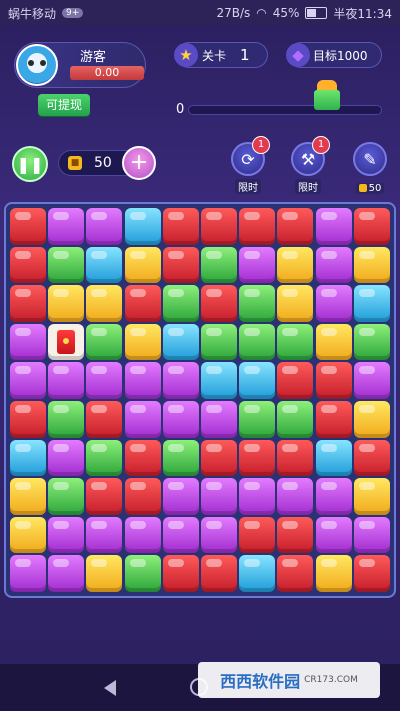  What do you see at coordinates (37, 65) in the screenshot?
I see `avatar` at bounding box center [37, 65].